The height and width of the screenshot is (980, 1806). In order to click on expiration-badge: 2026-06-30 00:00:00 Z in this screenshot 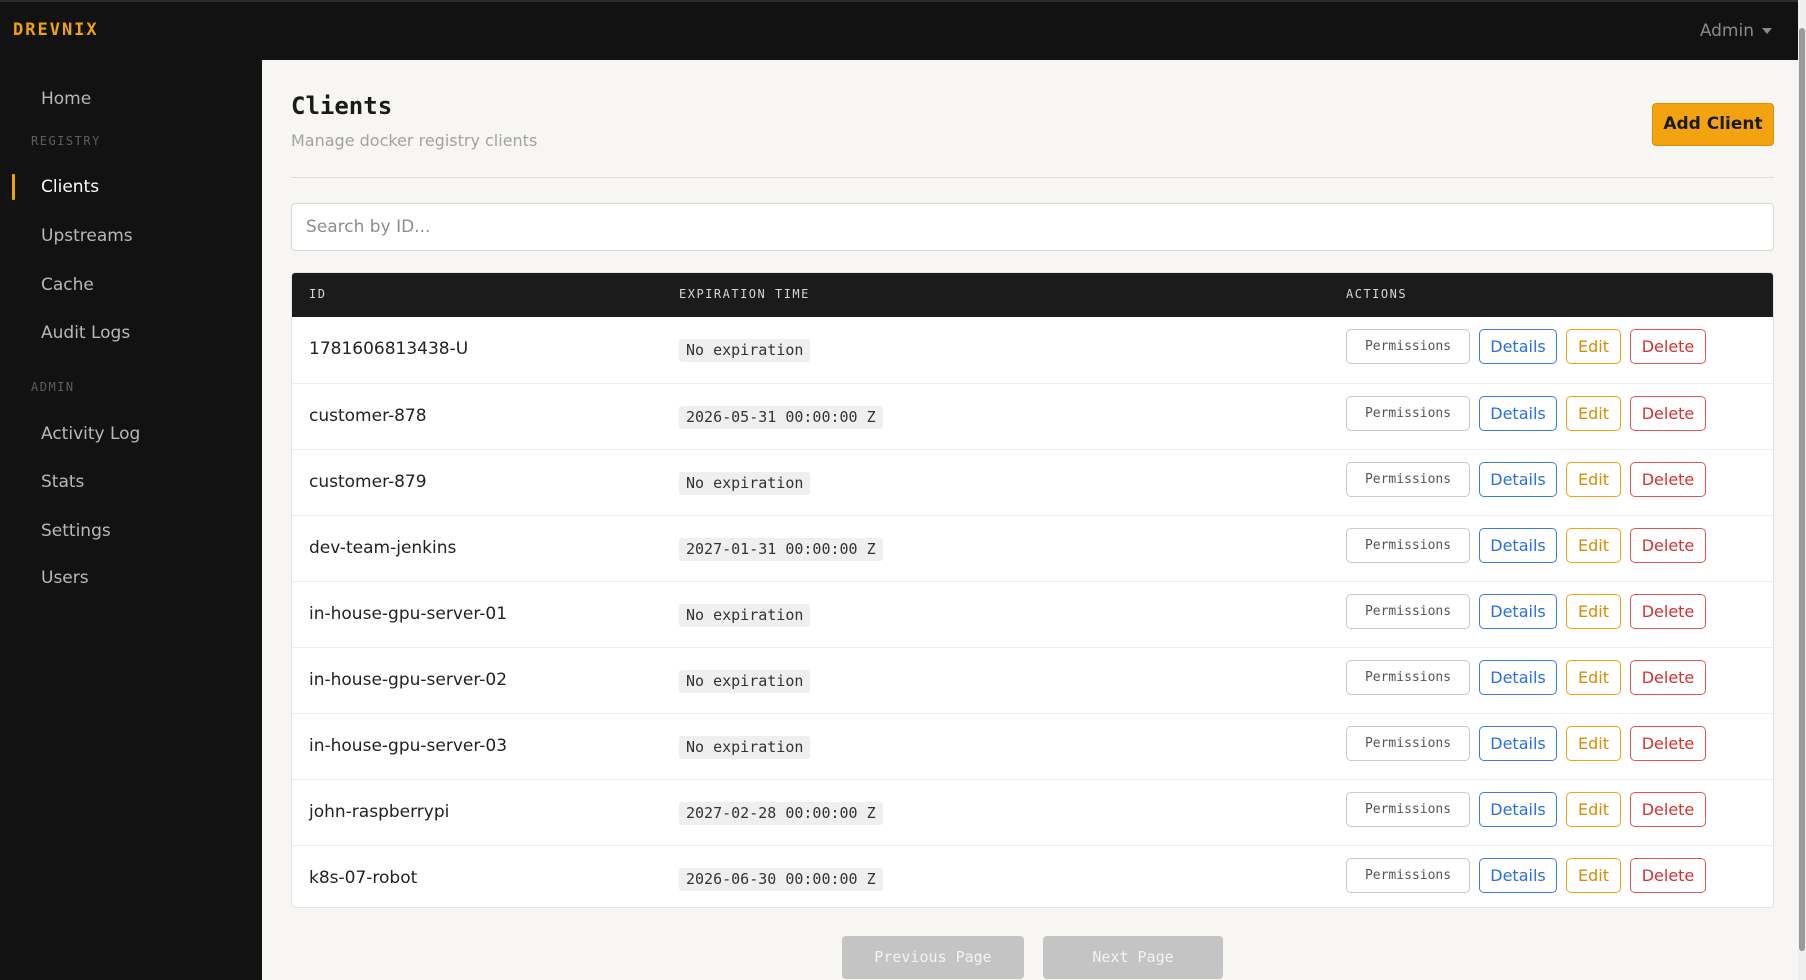, I will do `click(781, 879)`.